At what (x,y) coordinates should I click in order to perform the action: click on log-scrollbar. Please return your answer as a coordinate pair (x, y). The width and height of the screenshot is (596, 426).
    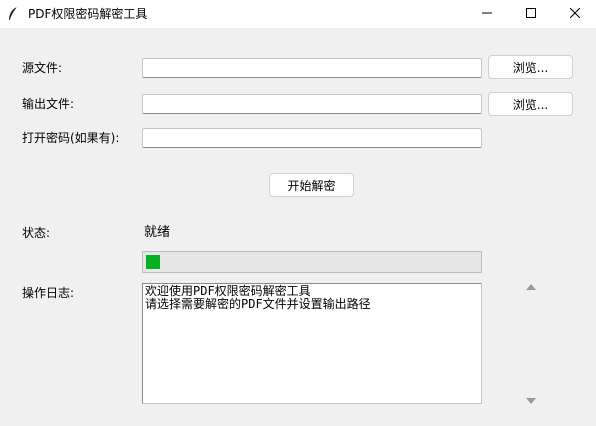
    Looking at the image, I should click on (531, 344).